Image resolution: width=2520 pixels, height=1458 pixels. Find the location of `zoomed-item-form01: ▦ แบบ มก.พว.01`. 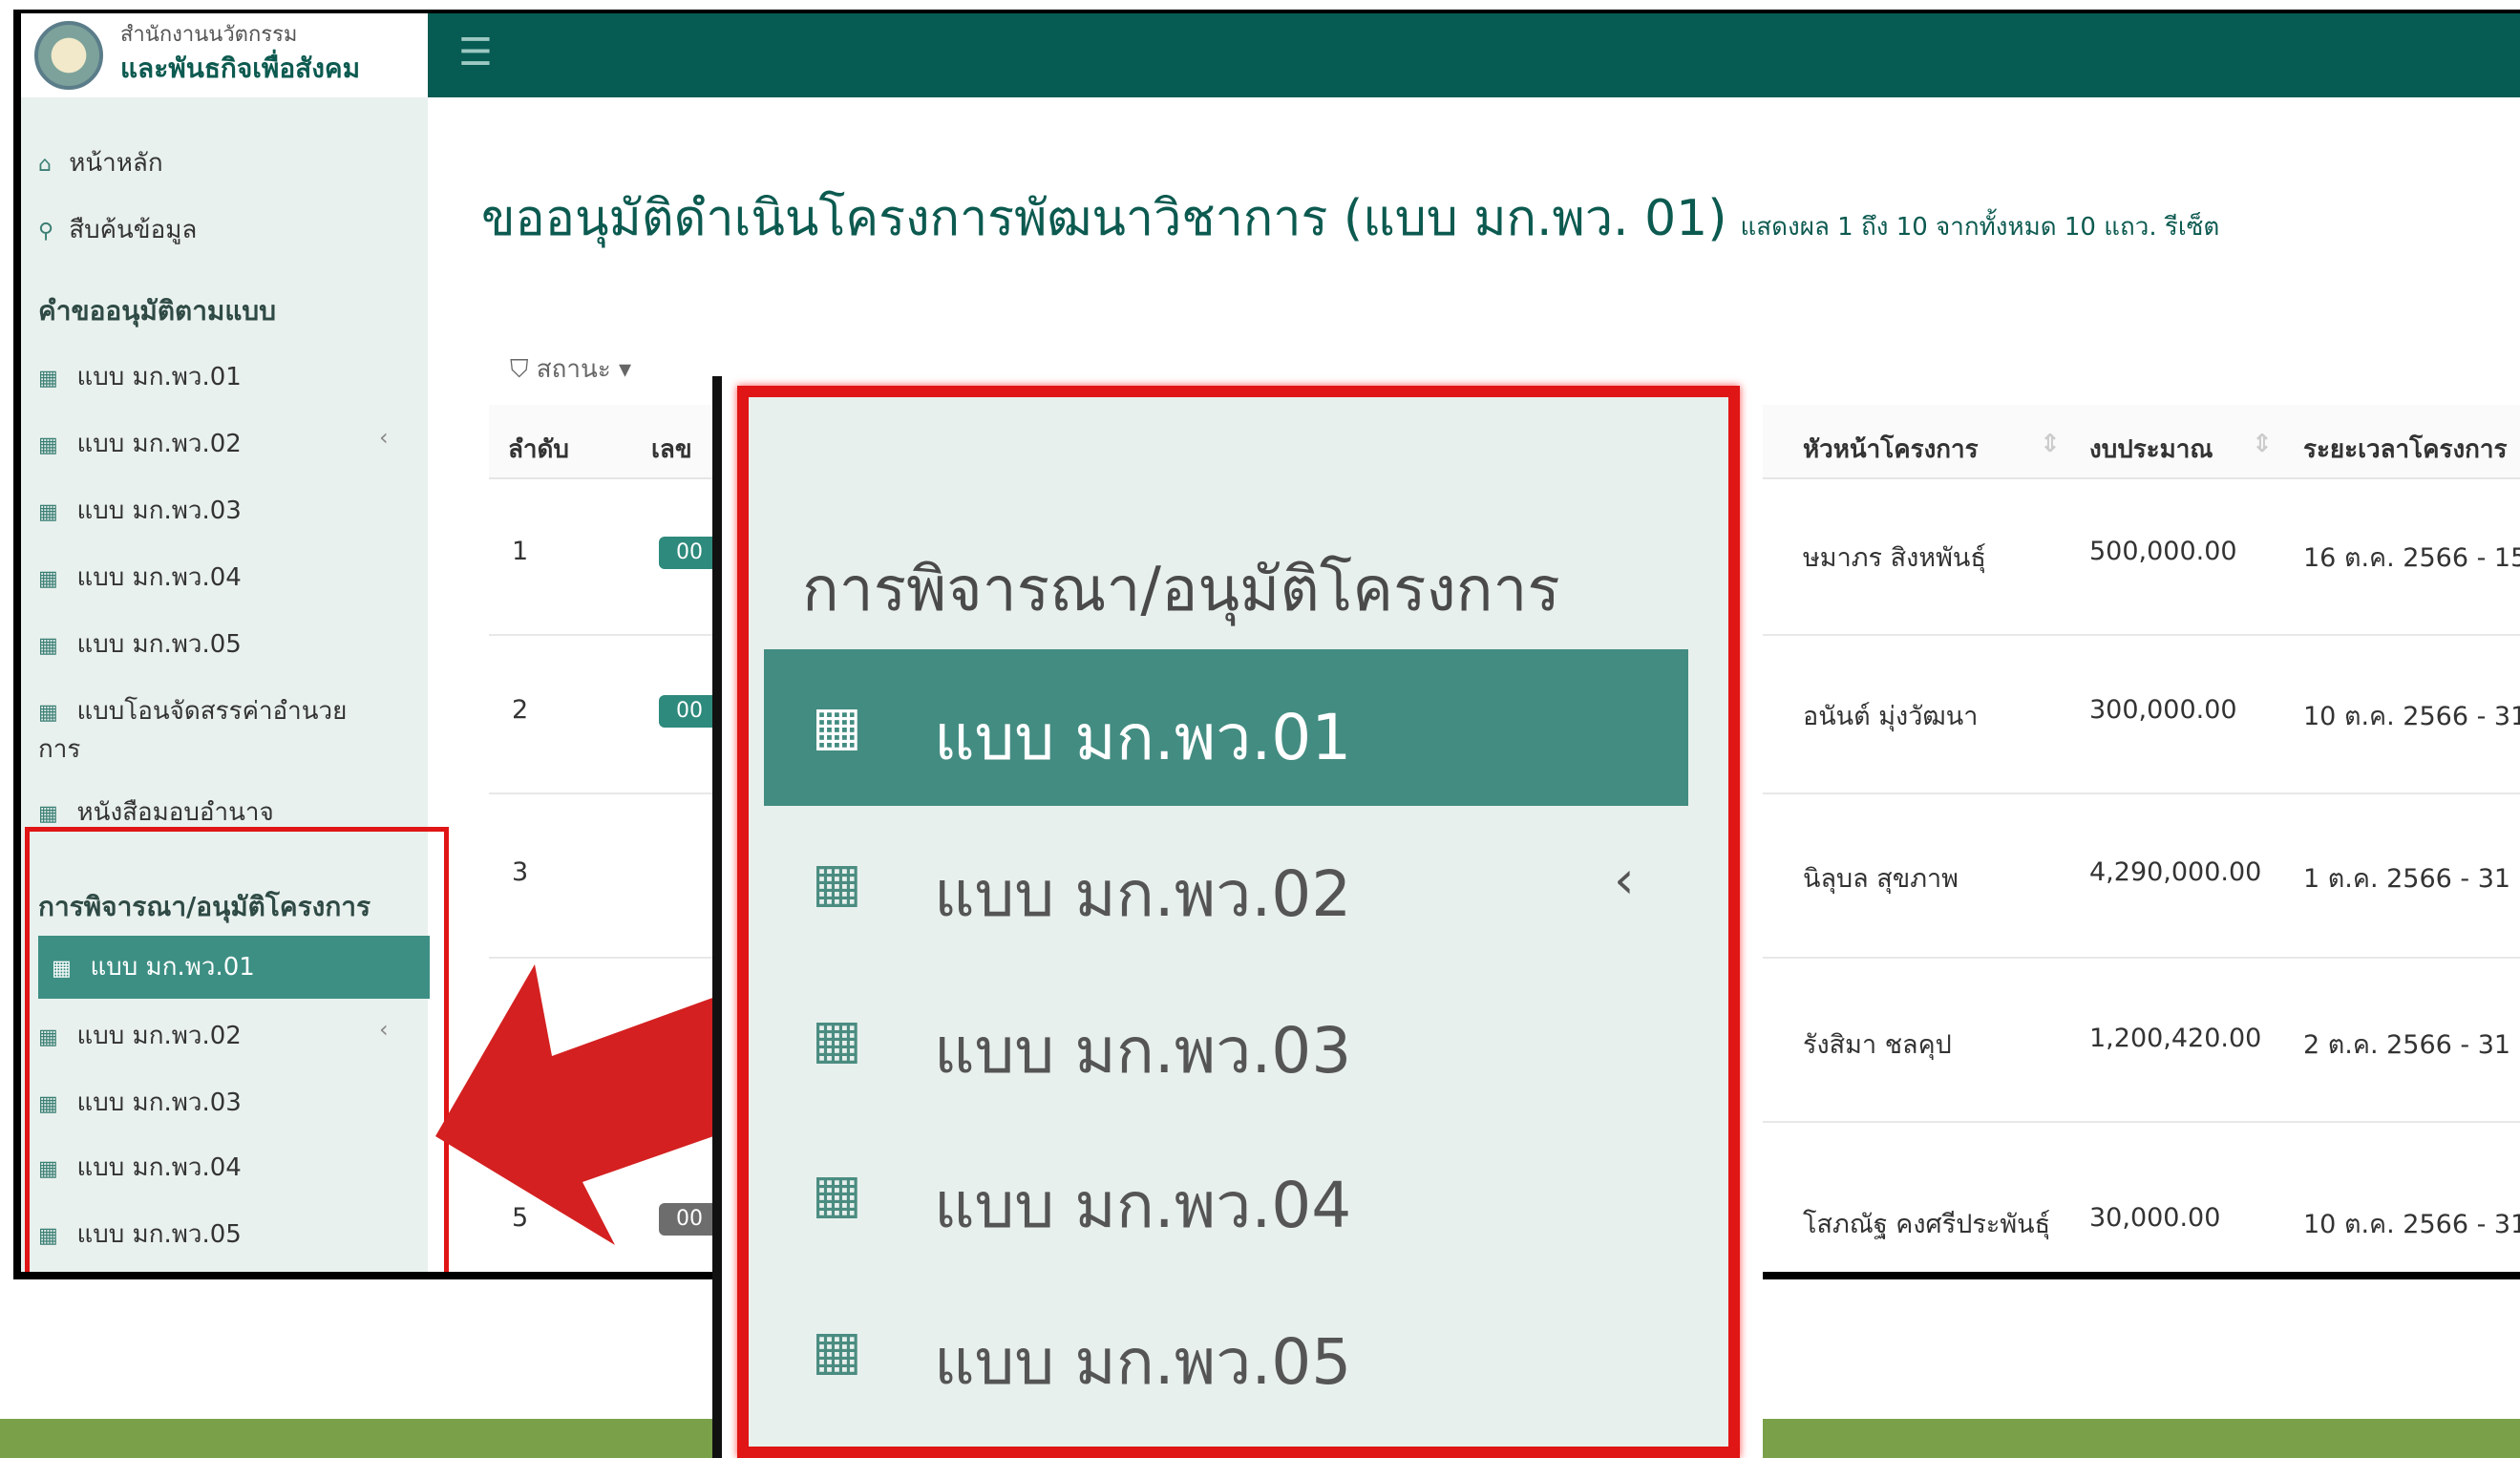

zoomed-item-form01: ▦ แบบ มก.พว.01 is located at coordinates (1226, 728).